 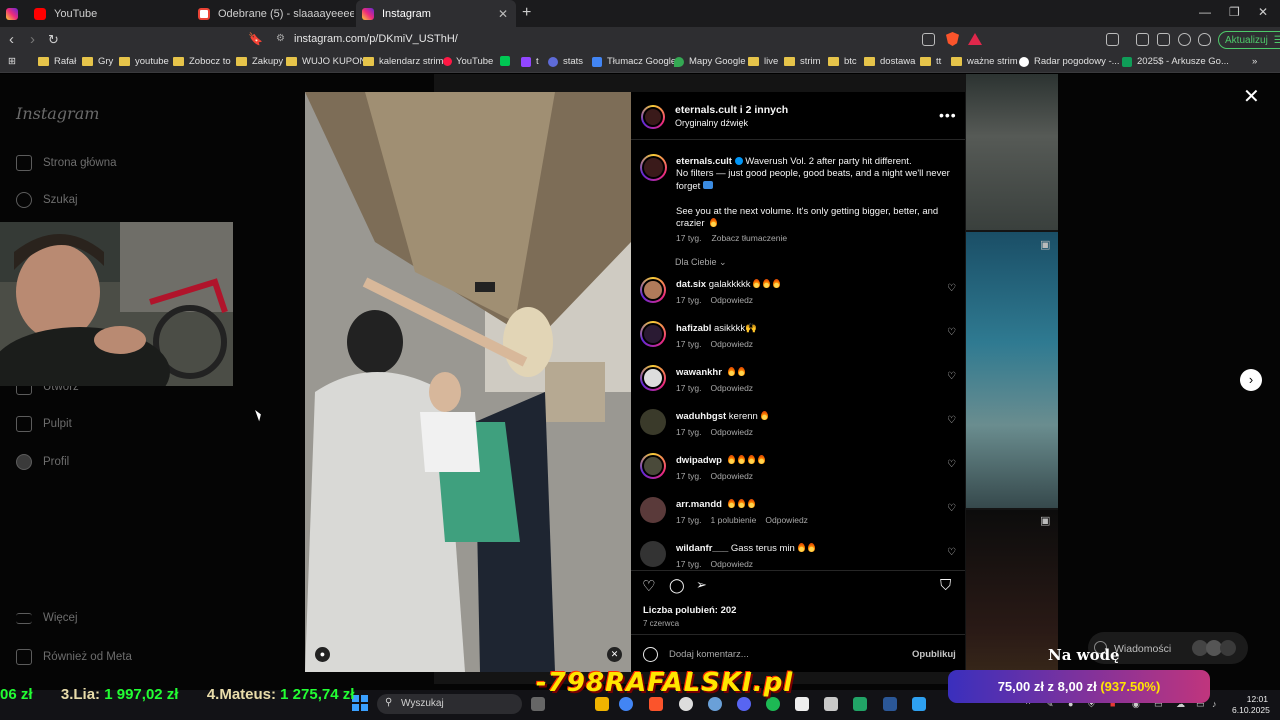 What do you see at coordinates (468, 61) in the screenshot?
I see `bookmark-item: YouTube` at bounding box center [468, 61].